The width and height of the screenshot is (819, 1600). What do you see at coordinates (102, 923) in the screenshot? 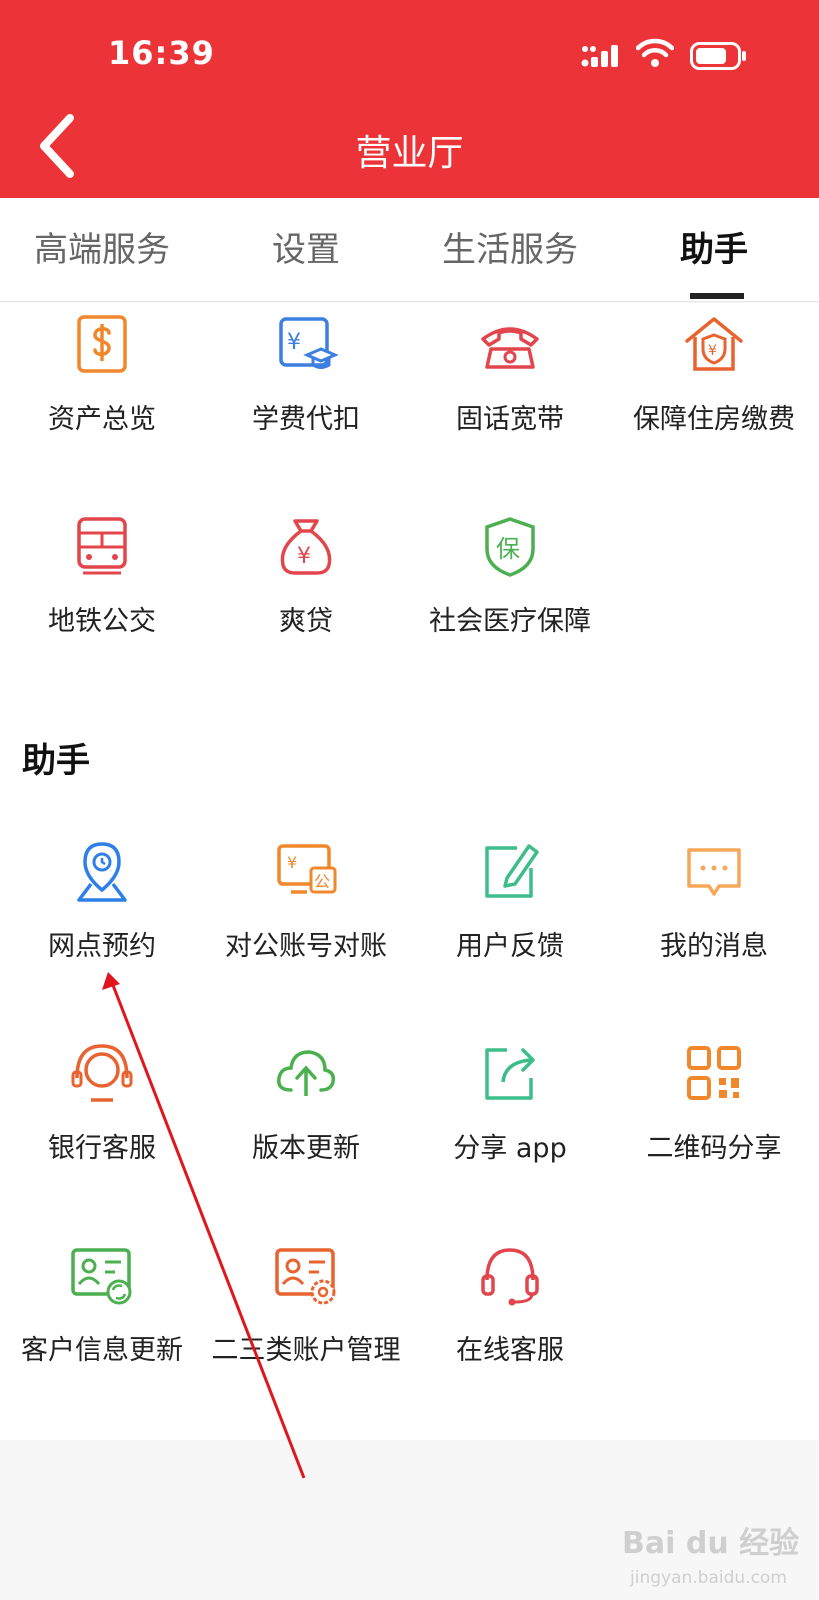
I see `grid-item-branch-appointment: 网点预约` at bounding box center [102, 923].